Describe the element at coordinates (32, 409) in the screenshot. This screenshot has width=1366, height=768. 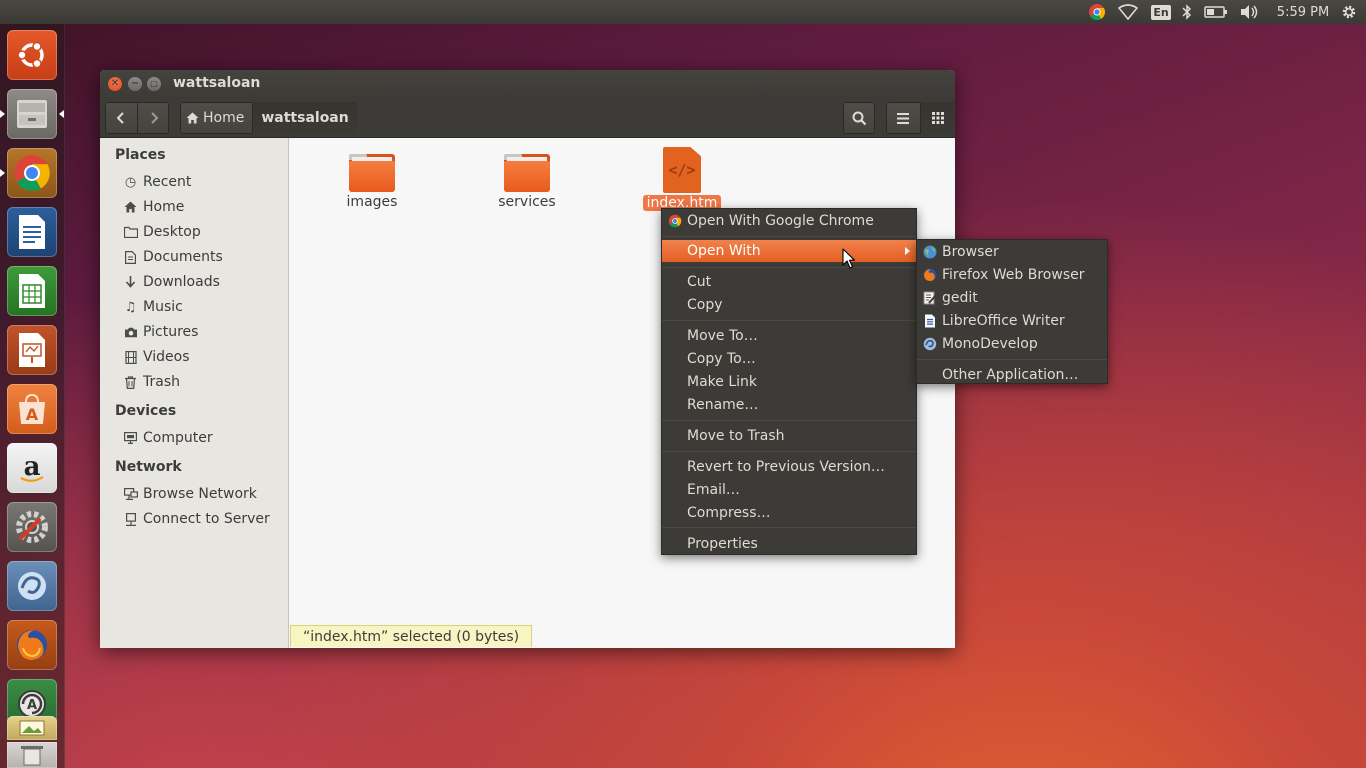
I see `software-center-launcher-icon: A` at that location.